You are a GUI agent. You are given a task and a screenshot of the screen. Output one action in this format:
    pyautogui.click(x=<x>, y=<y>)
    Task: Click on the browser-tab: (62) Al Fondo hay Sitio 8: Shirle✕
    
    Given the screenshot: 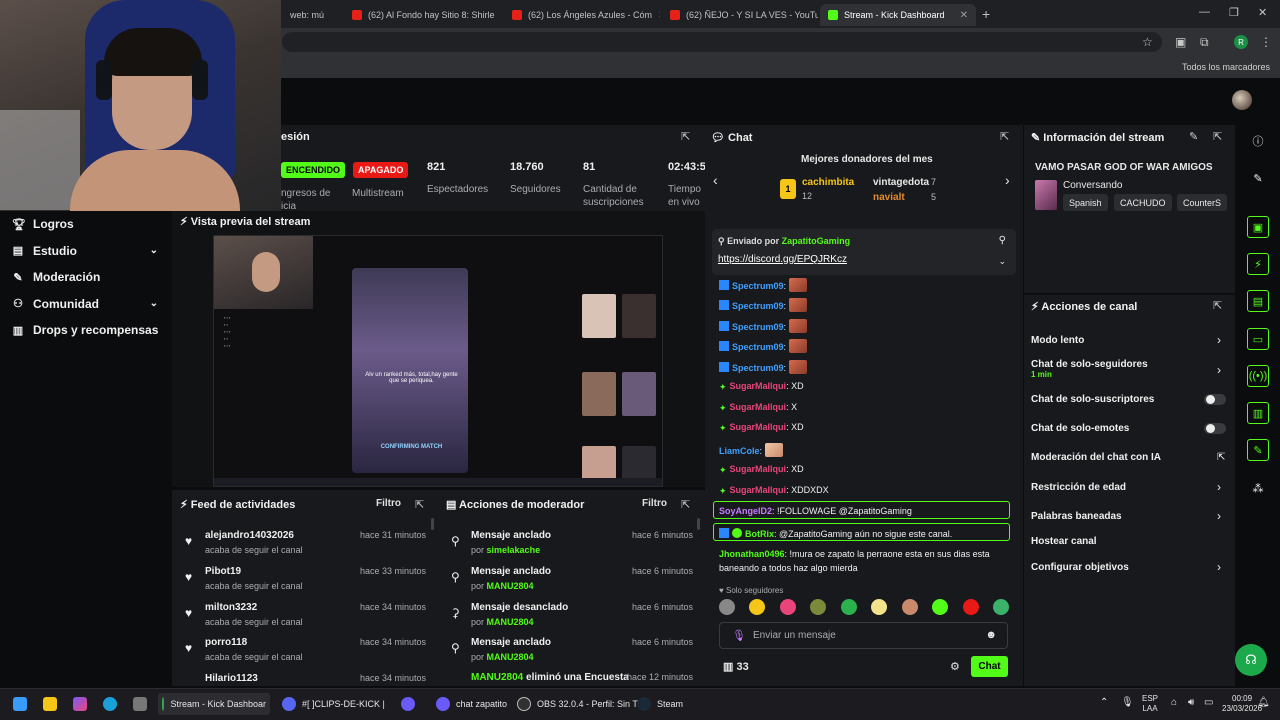 What is the action you would take?
    pyautogui.click(x=423, y=15)
    